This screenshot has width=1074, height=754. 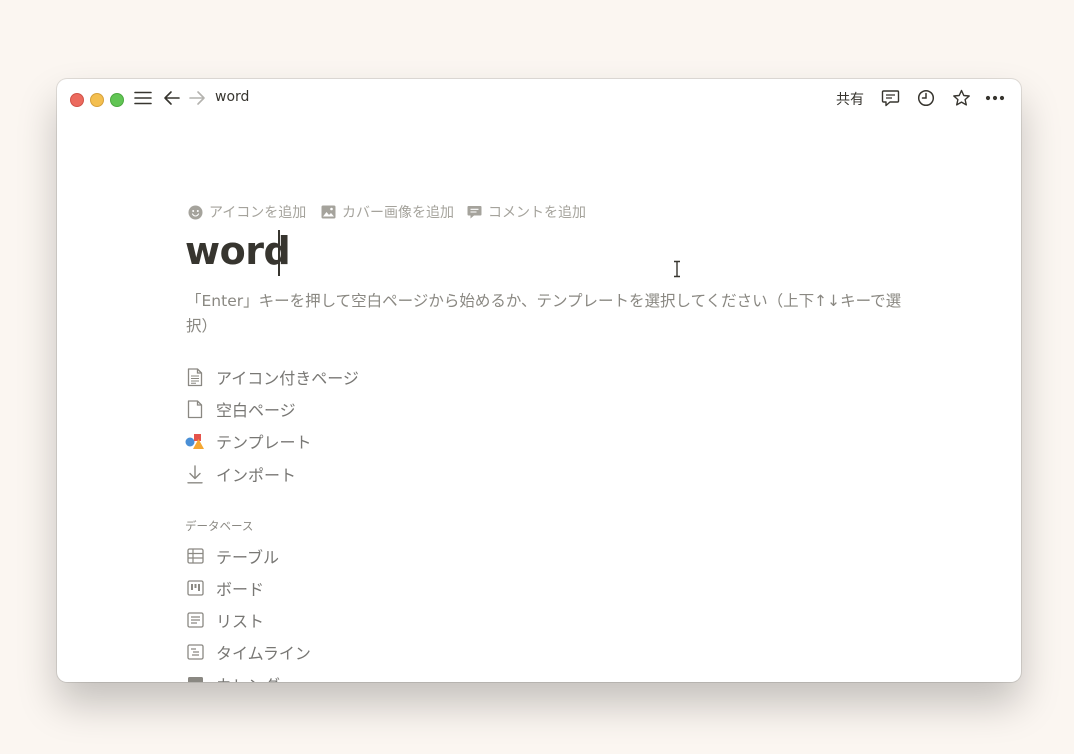 What do you see at coordinates (995, 98) in the screenshot?
I see `more-icon` at bounding box center [995, 98].